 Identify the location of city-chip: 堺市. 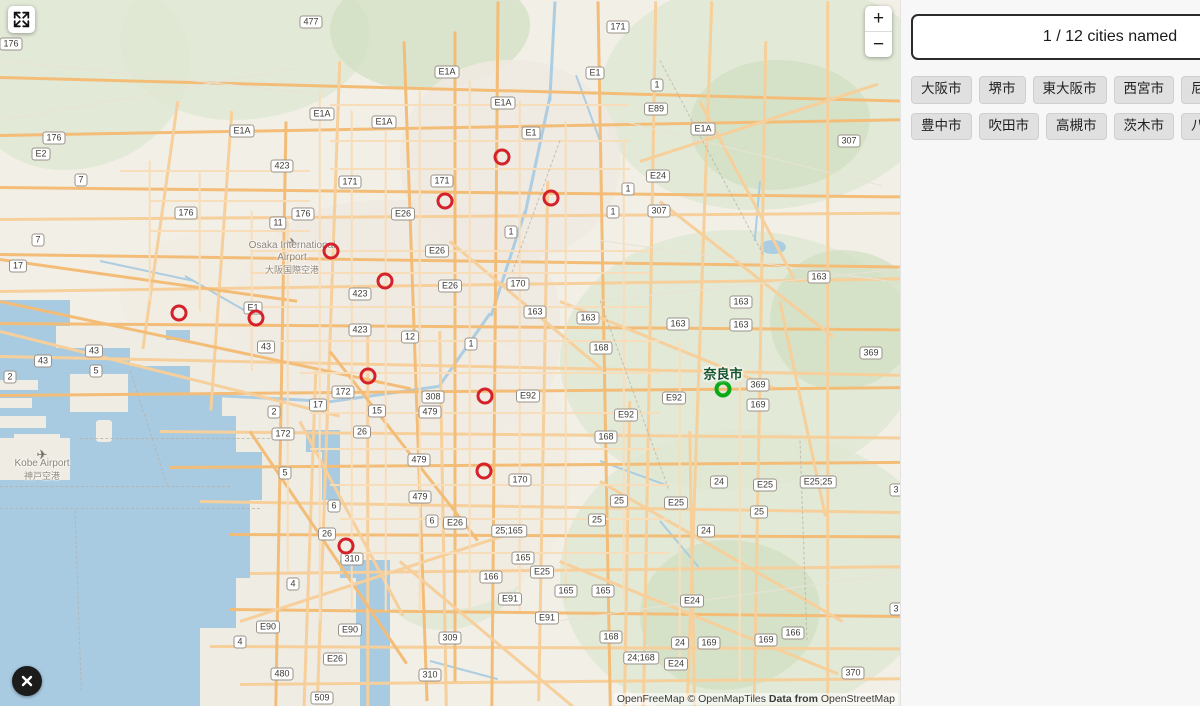
(1002, 90).